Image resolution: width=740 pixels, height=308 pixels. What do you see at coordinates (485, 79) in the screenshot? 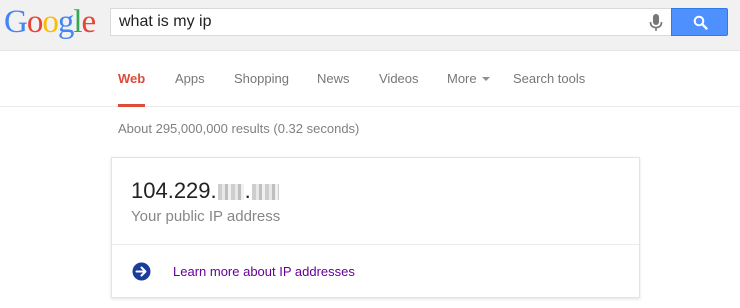
I see `chevron-down-icon` at bounding box center [485, 79].